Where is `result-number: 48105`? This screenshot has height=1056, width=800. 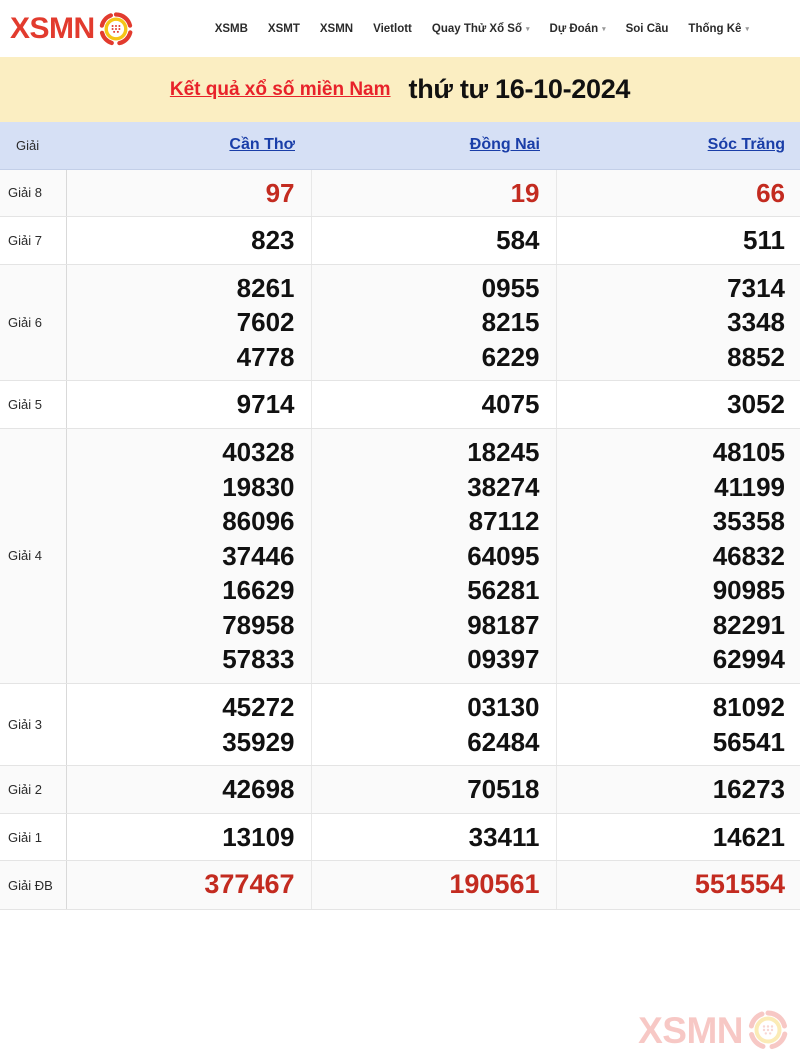 result-number: 48105 is located at coordinates (748, 451).